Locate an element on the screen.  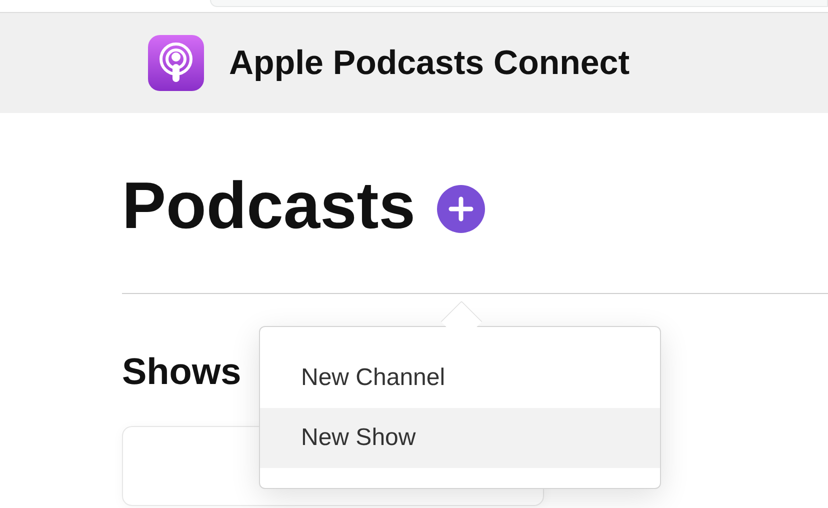
page-title: Podcasts is located at coordinates (269, 205).